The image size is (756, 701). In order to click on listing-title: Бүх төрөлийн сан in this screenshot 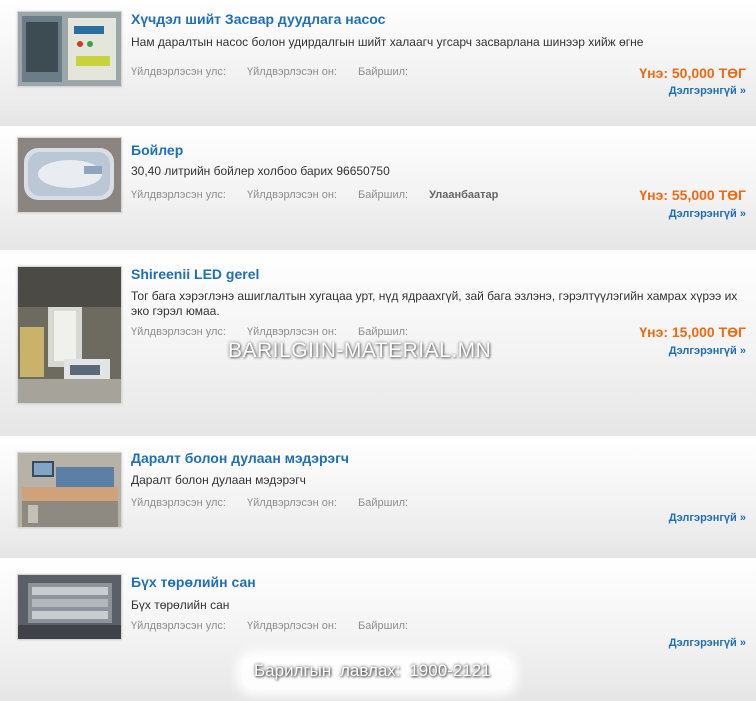, I will do `click(193, 582)`.